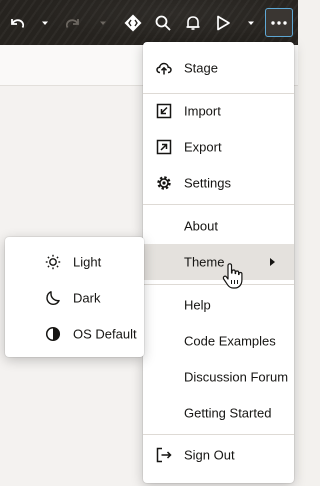 This screenshot has width=320, height=486. I want to click on half-circle-icon, so click(53, 334).